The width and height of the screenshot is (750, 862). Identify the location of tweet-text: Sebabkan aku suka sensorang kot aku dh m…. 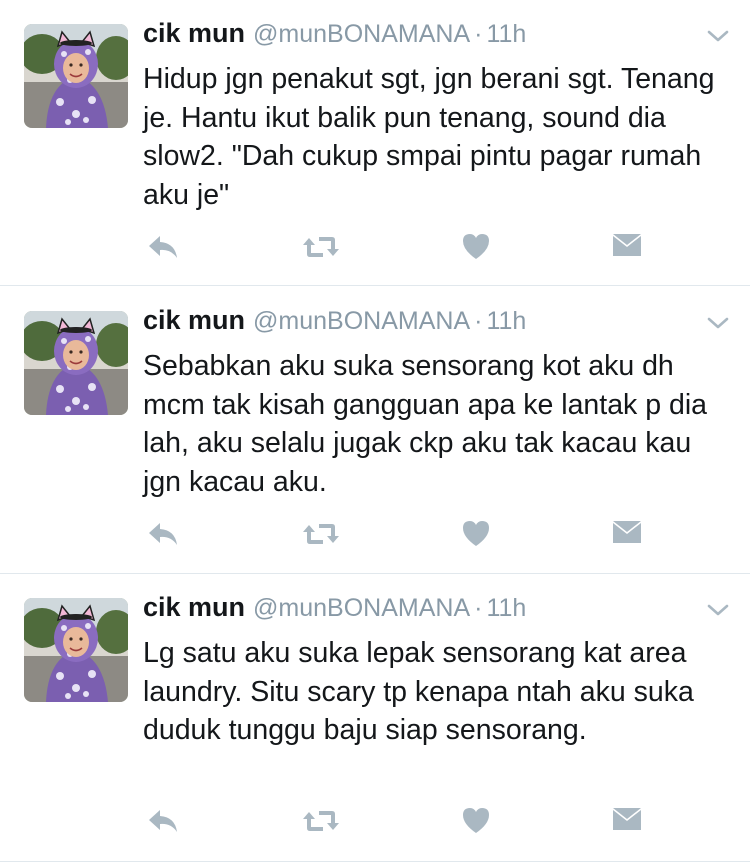
(425, 424).